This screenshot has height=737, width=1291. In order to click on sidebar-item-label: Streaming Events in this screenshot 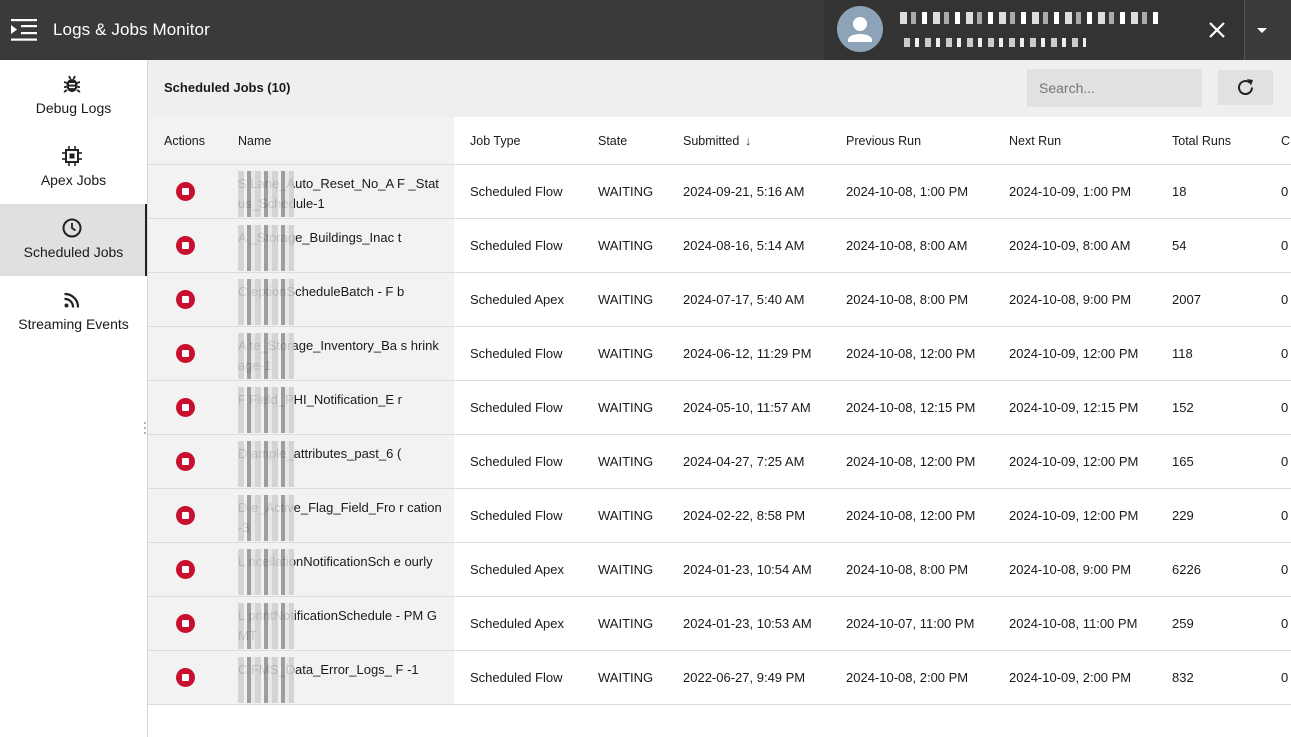, I will do `click(73, 324)`.